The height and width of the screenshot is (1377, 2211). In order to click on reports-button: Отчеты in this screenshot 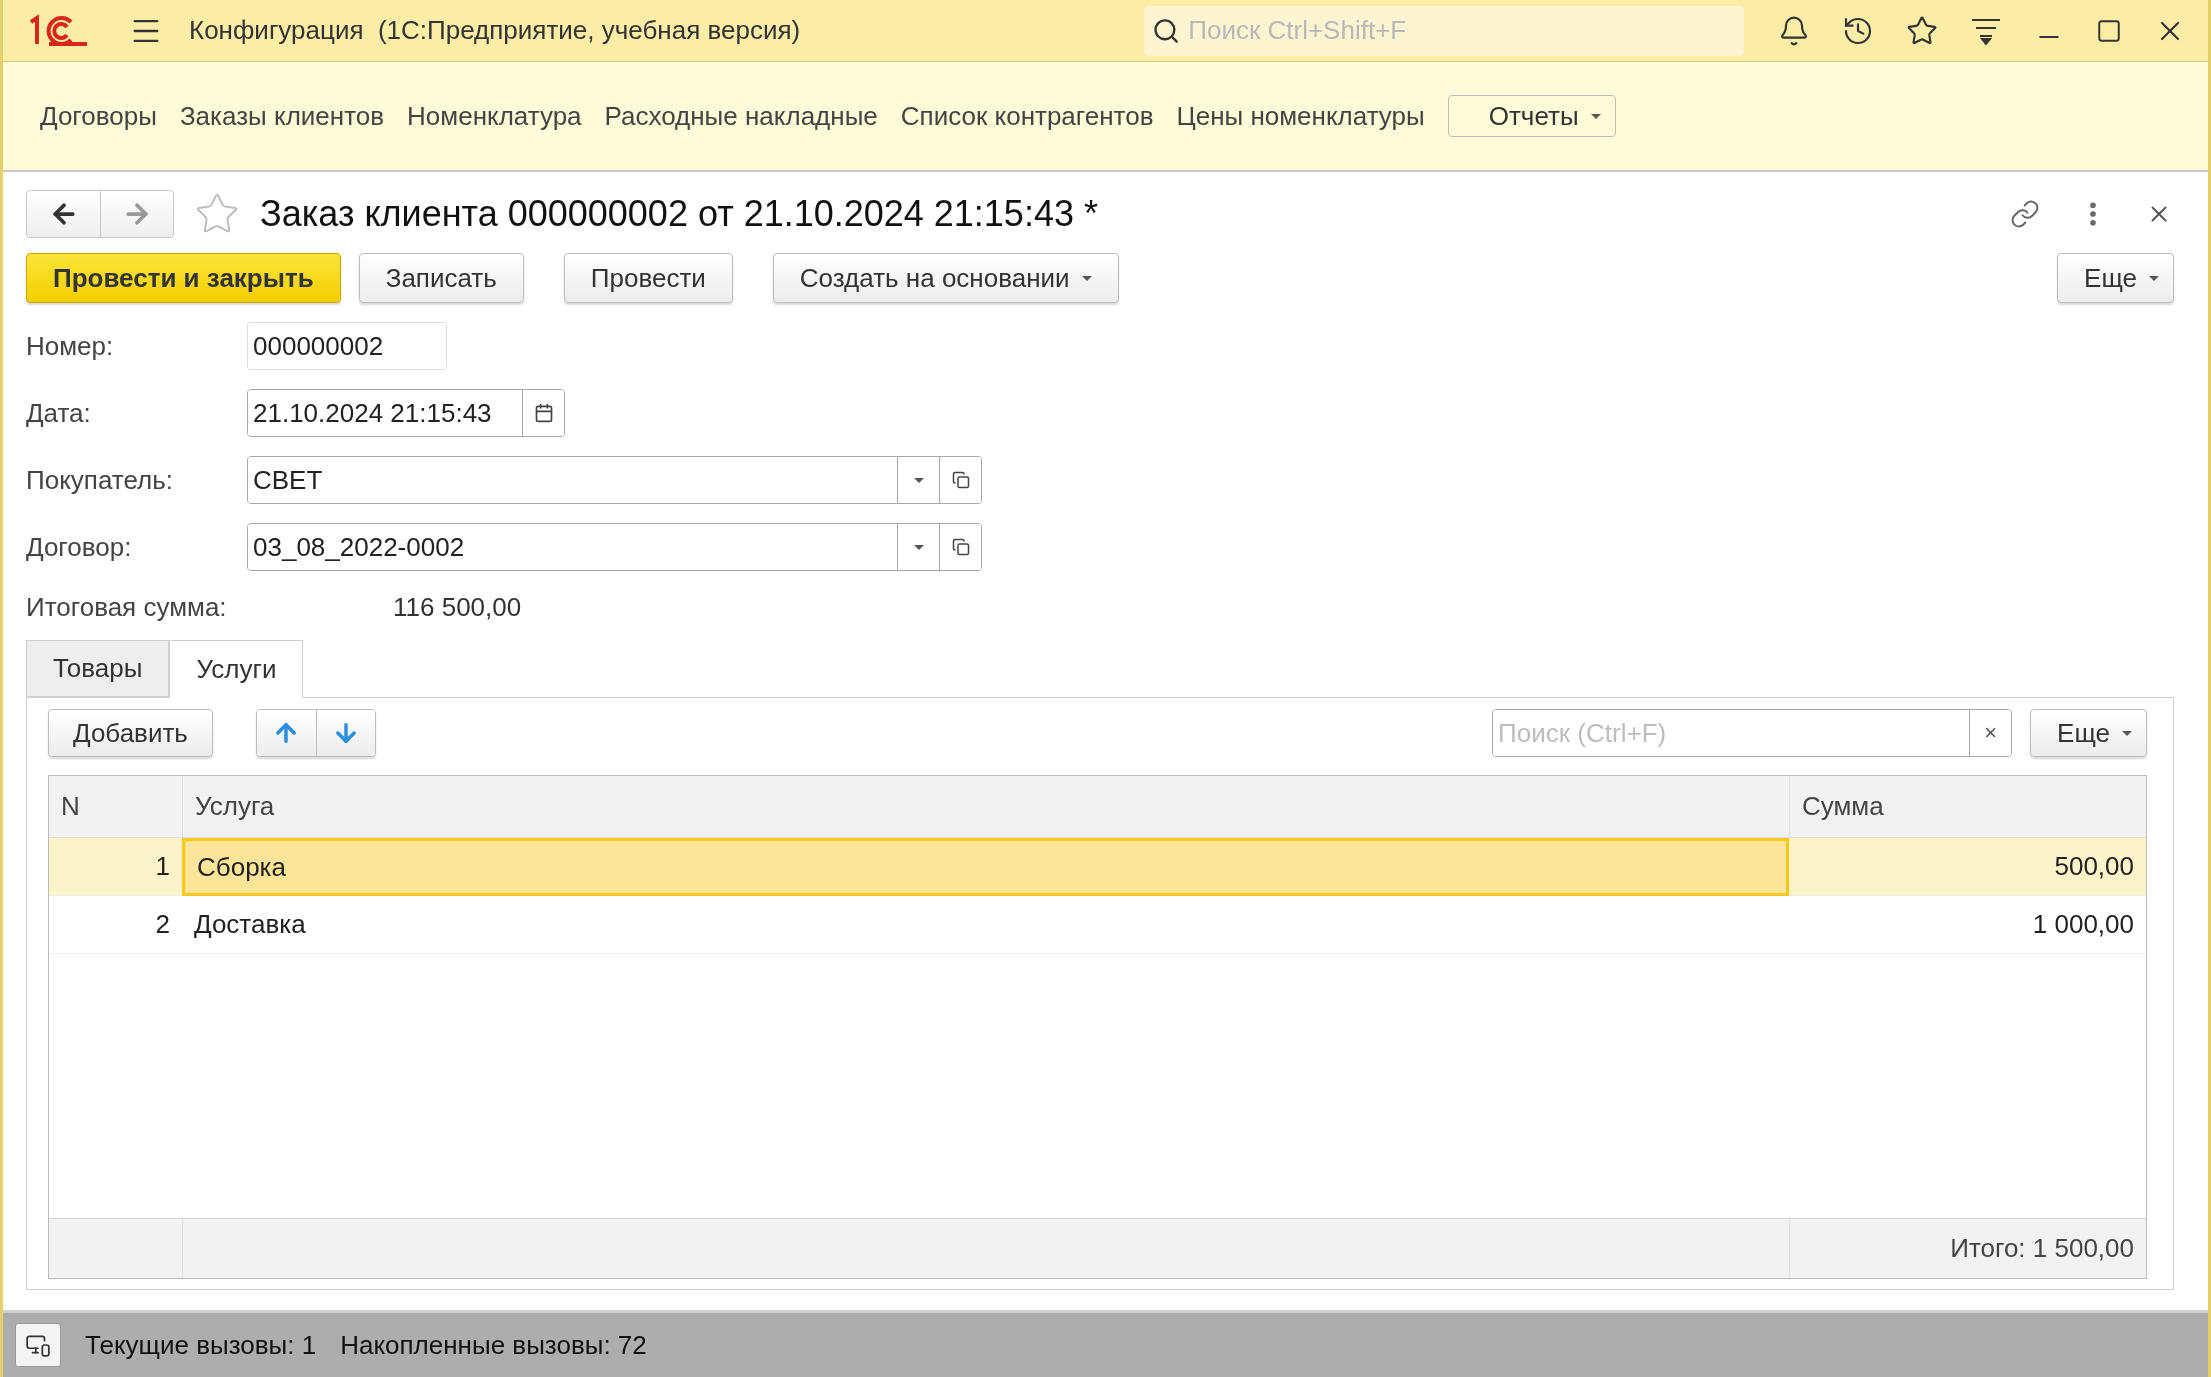, I will do `click(1531, 116)`.